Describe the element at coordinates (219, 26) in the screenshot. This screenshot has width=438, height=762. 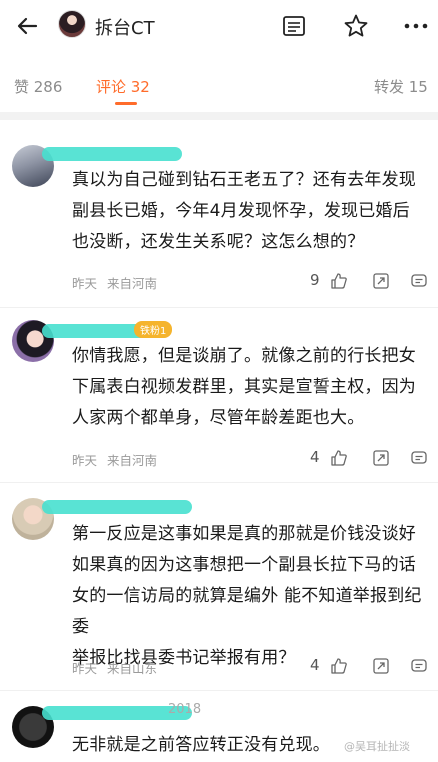
I see `top-bar: 拆台CT` at that location.